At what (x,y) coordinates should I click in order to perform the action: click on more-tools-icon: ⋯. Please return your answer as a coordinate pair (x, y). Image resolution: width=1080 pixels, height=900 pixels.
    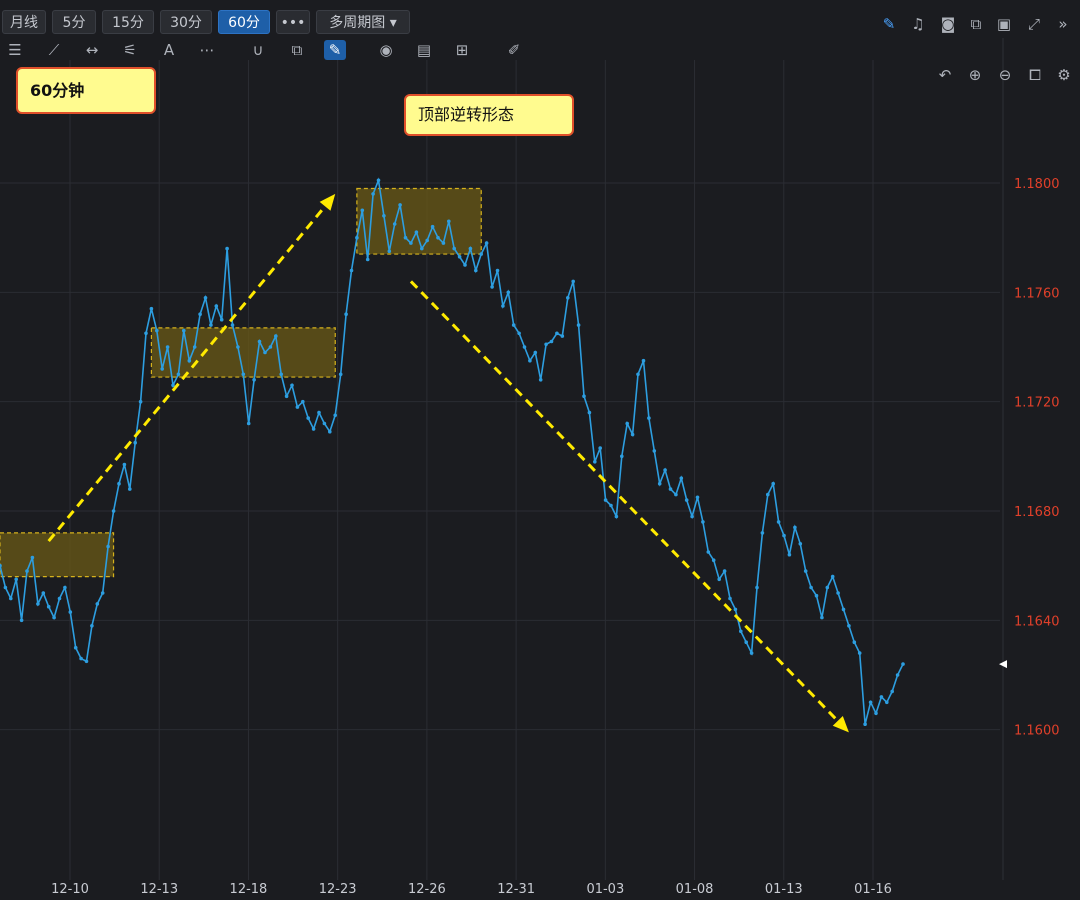
    Looking at the image, I should click on (207, 50).